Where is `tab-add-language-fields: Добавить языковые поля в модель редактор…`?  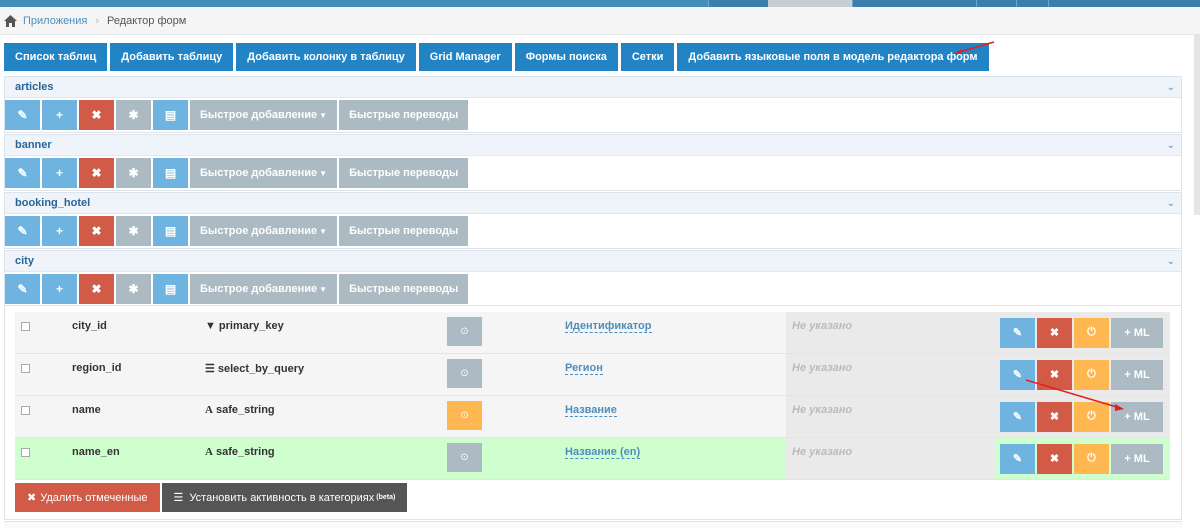
tab-add-language-fields: Добавить языковые поля в модель редактор… is located at coordinates (833, 57).